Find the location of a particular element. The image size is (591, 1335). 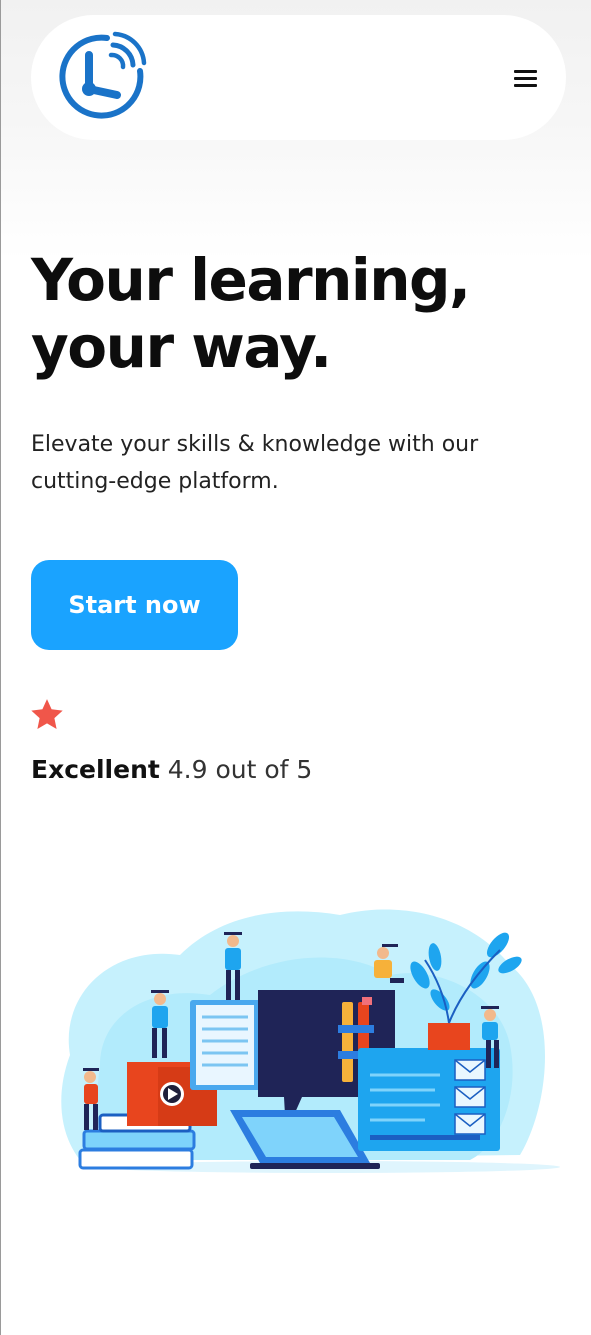

header-bar is located at coordinates (298, 77).